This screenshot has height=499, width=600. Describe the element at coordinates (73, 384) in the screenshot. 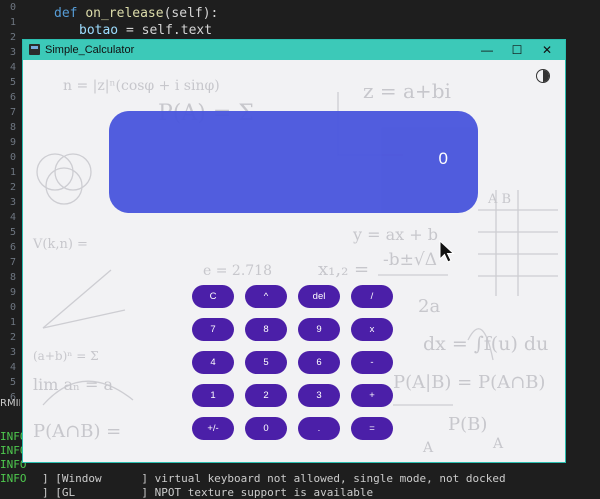

I see `svg-text: lim aₙ = a` at that location.